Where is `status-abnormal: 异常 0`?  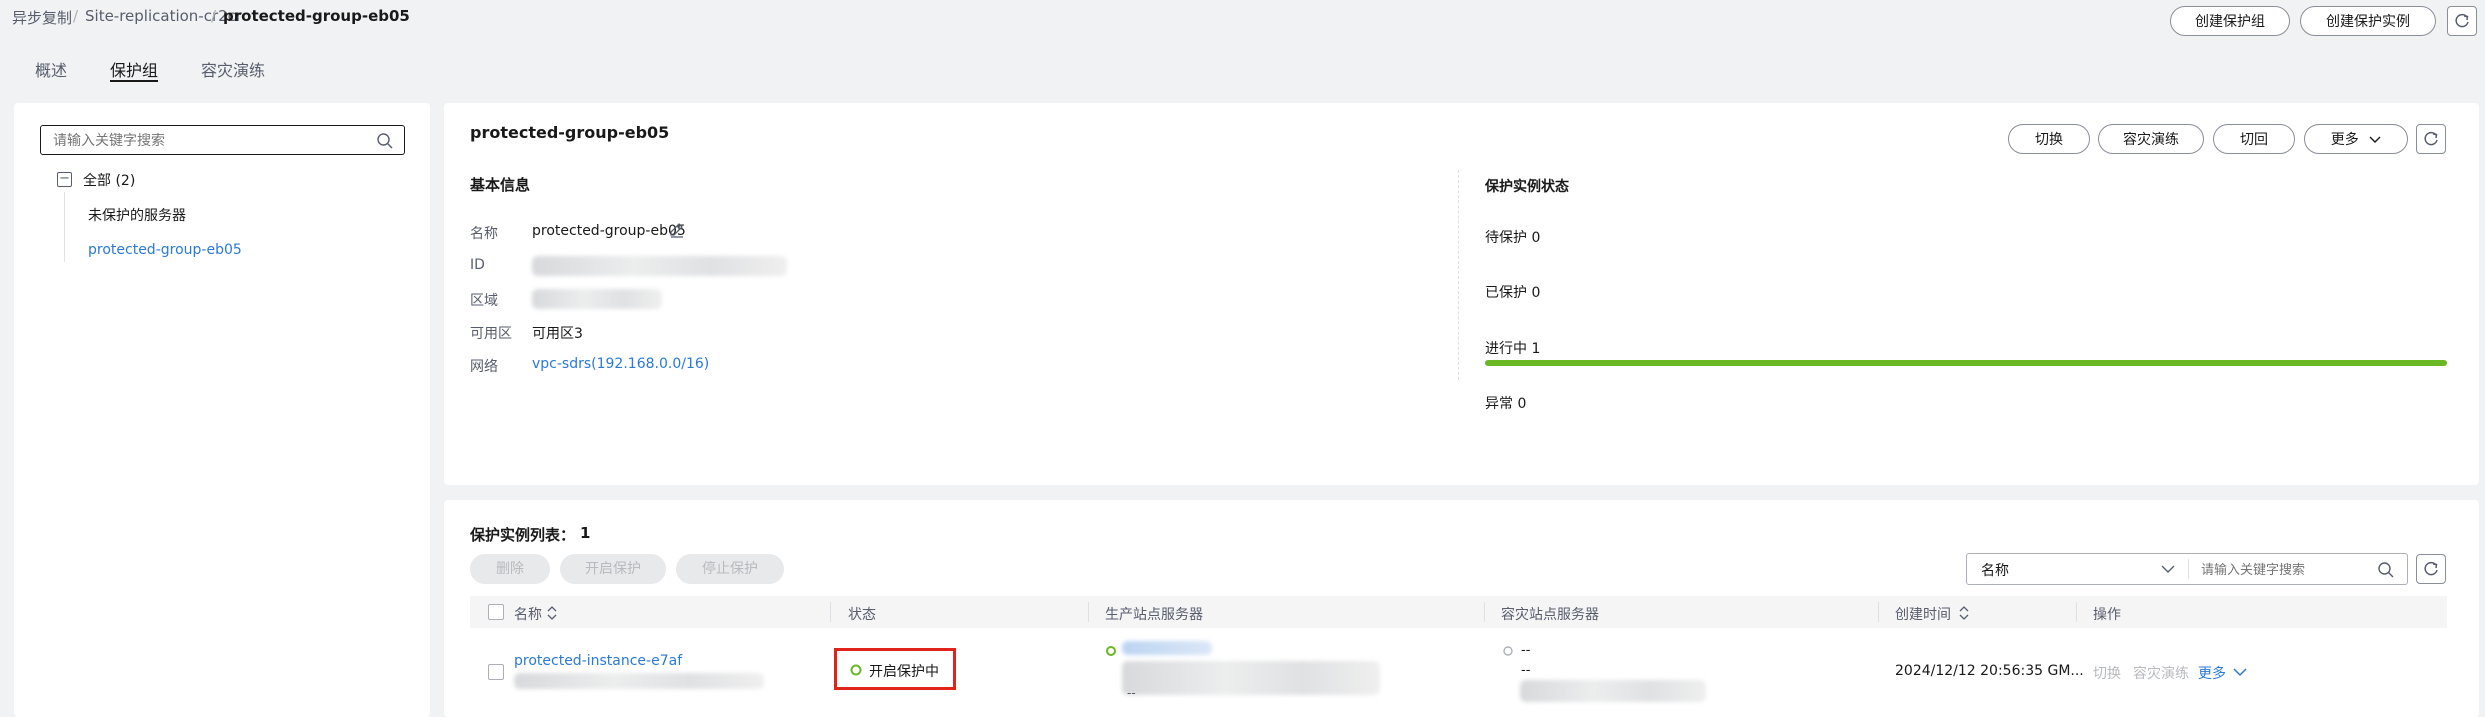 status-abnormal: 异常 0 is located at coordinates (1506, 404).